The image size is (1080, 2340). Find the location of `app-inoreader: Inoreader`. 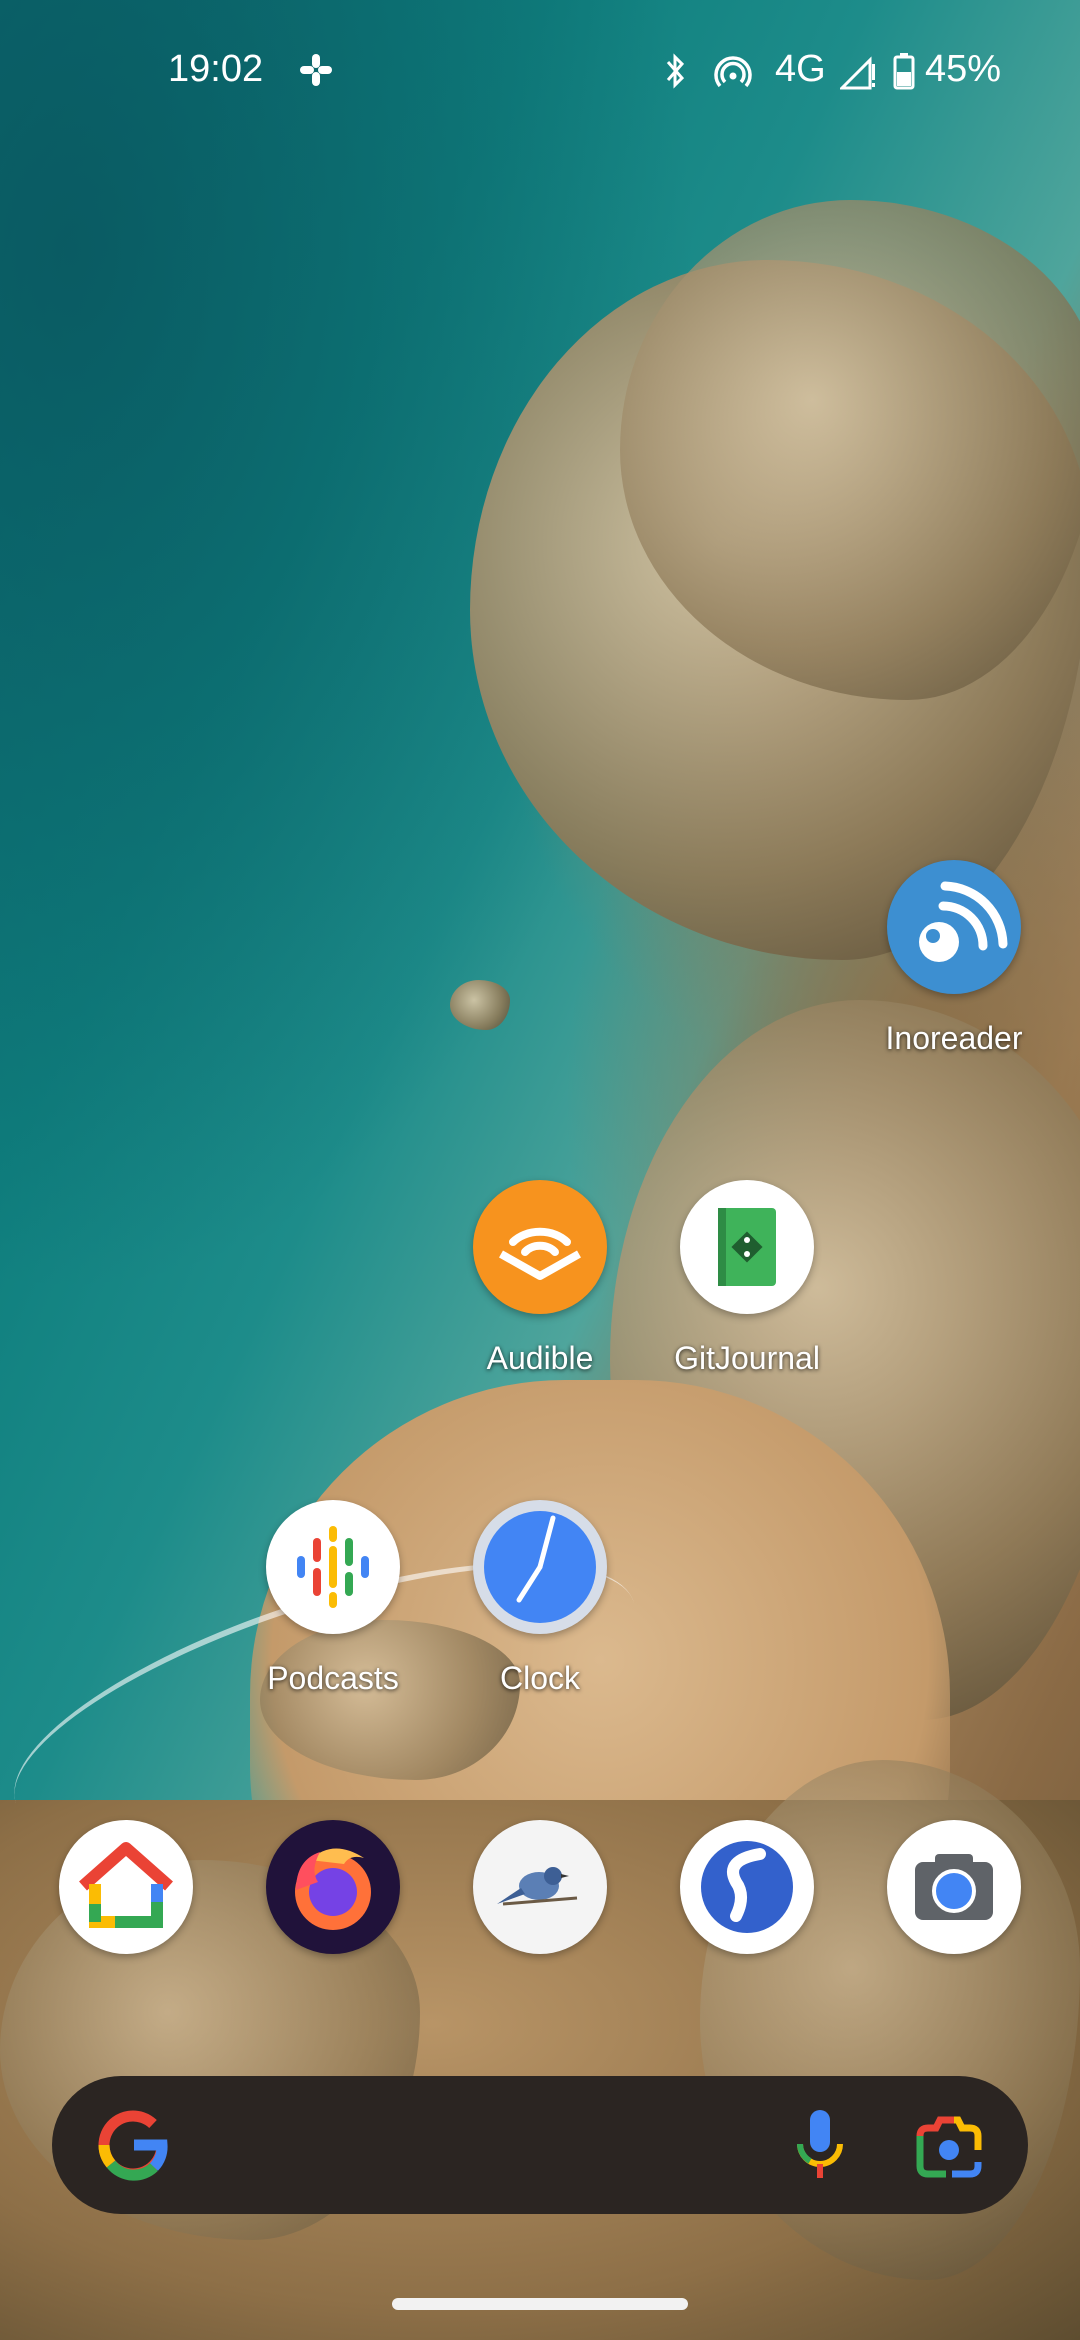

app-inoreader: Inoreader is located at coordinates (954, 958).